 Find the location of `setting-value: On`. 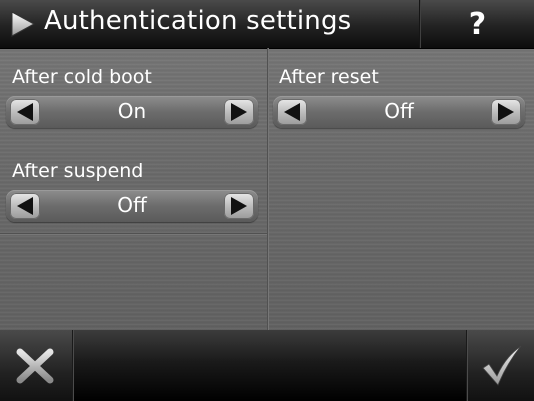

setting-value: On is located at coordinates (132, 111).